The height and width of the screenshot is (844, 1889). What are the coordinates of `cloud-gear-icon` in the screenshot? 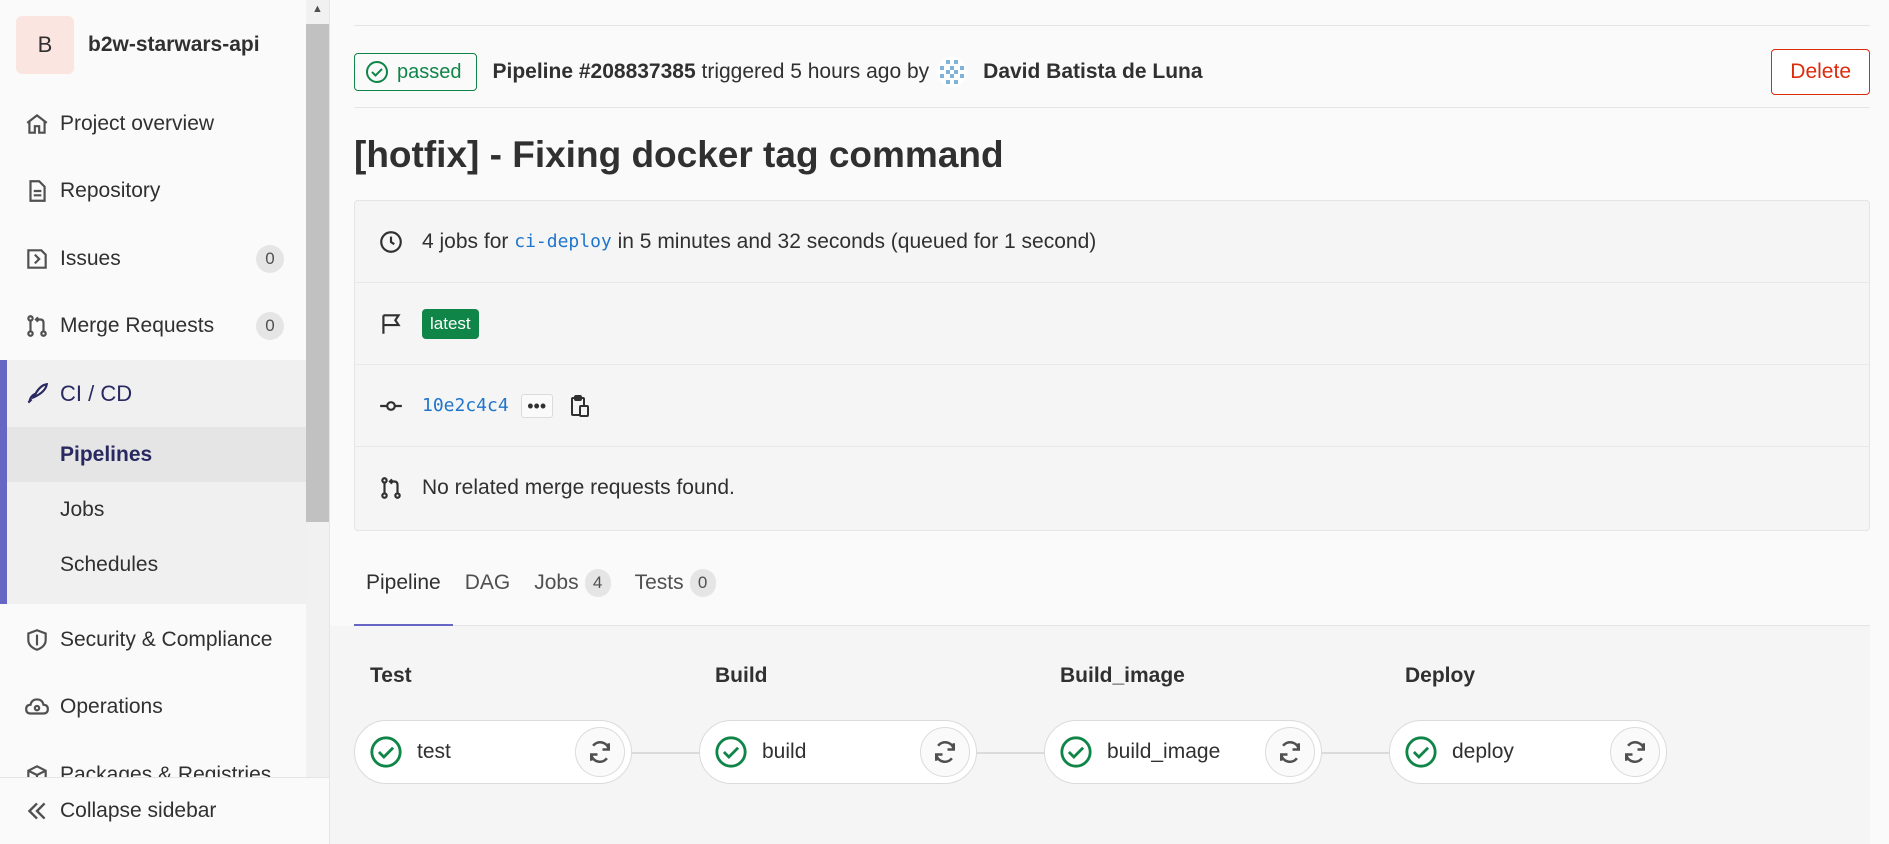 It's located at (37, 706).